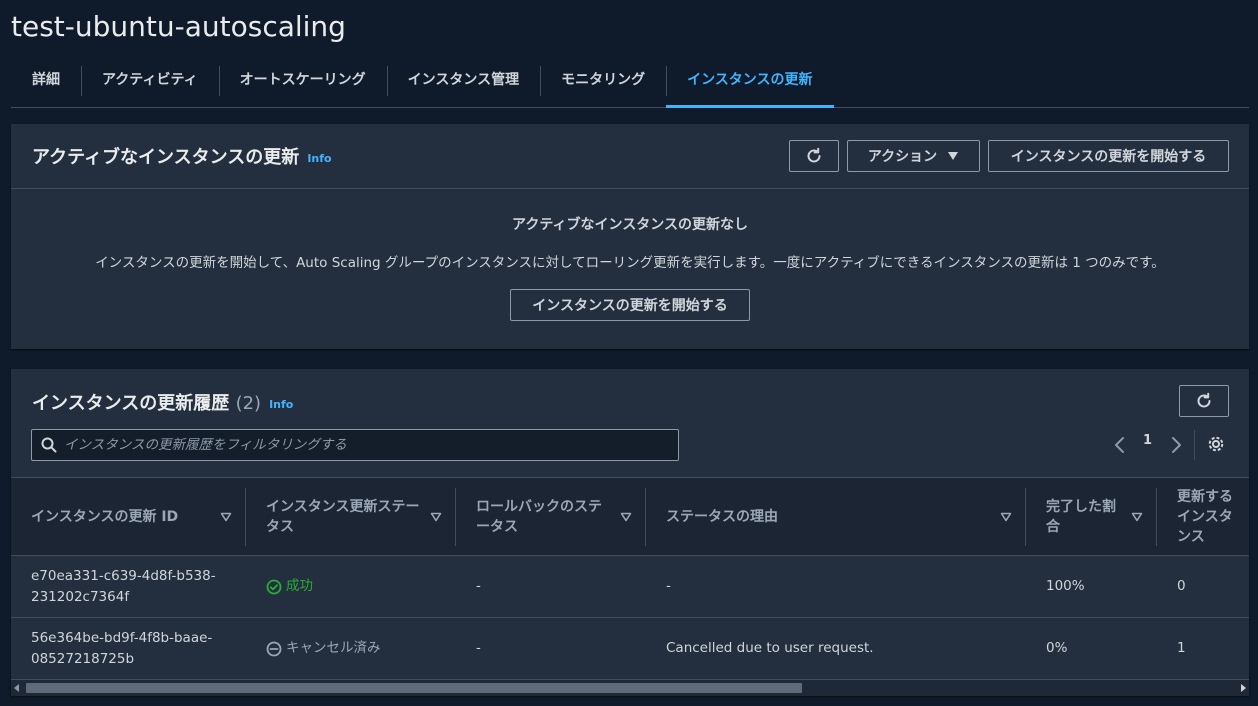 This screenshot has height=706, width=1258. What do you see at coordinates (248, 403) in the screenshot?
I see `refresh-history-count: (2)` at bounding box center [248, 403].